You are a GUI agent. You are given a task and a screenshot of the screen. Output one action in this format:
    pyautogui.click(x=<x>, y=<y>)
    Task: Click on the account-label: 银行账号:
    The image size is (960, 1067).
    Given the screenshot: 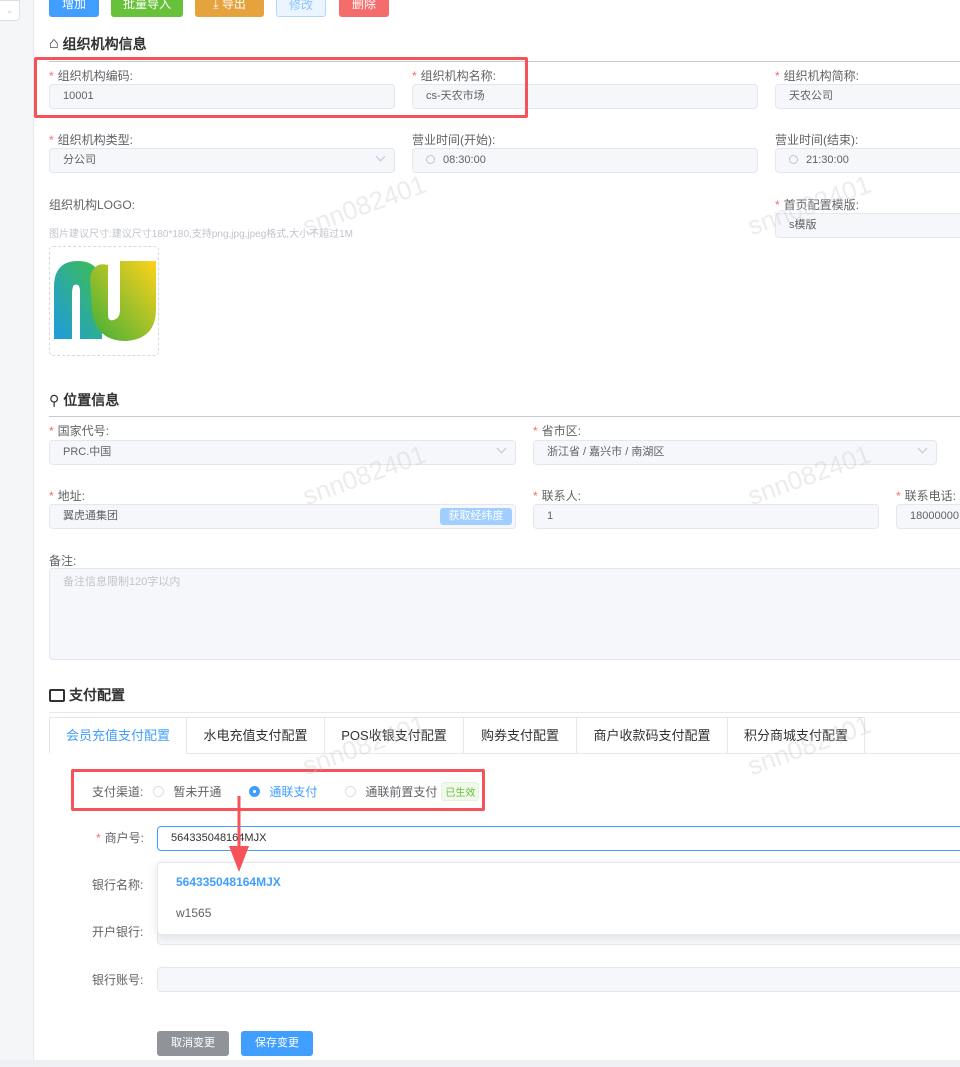 What is the action you would take?
    pyautogui.click(x=118, y=980)
    